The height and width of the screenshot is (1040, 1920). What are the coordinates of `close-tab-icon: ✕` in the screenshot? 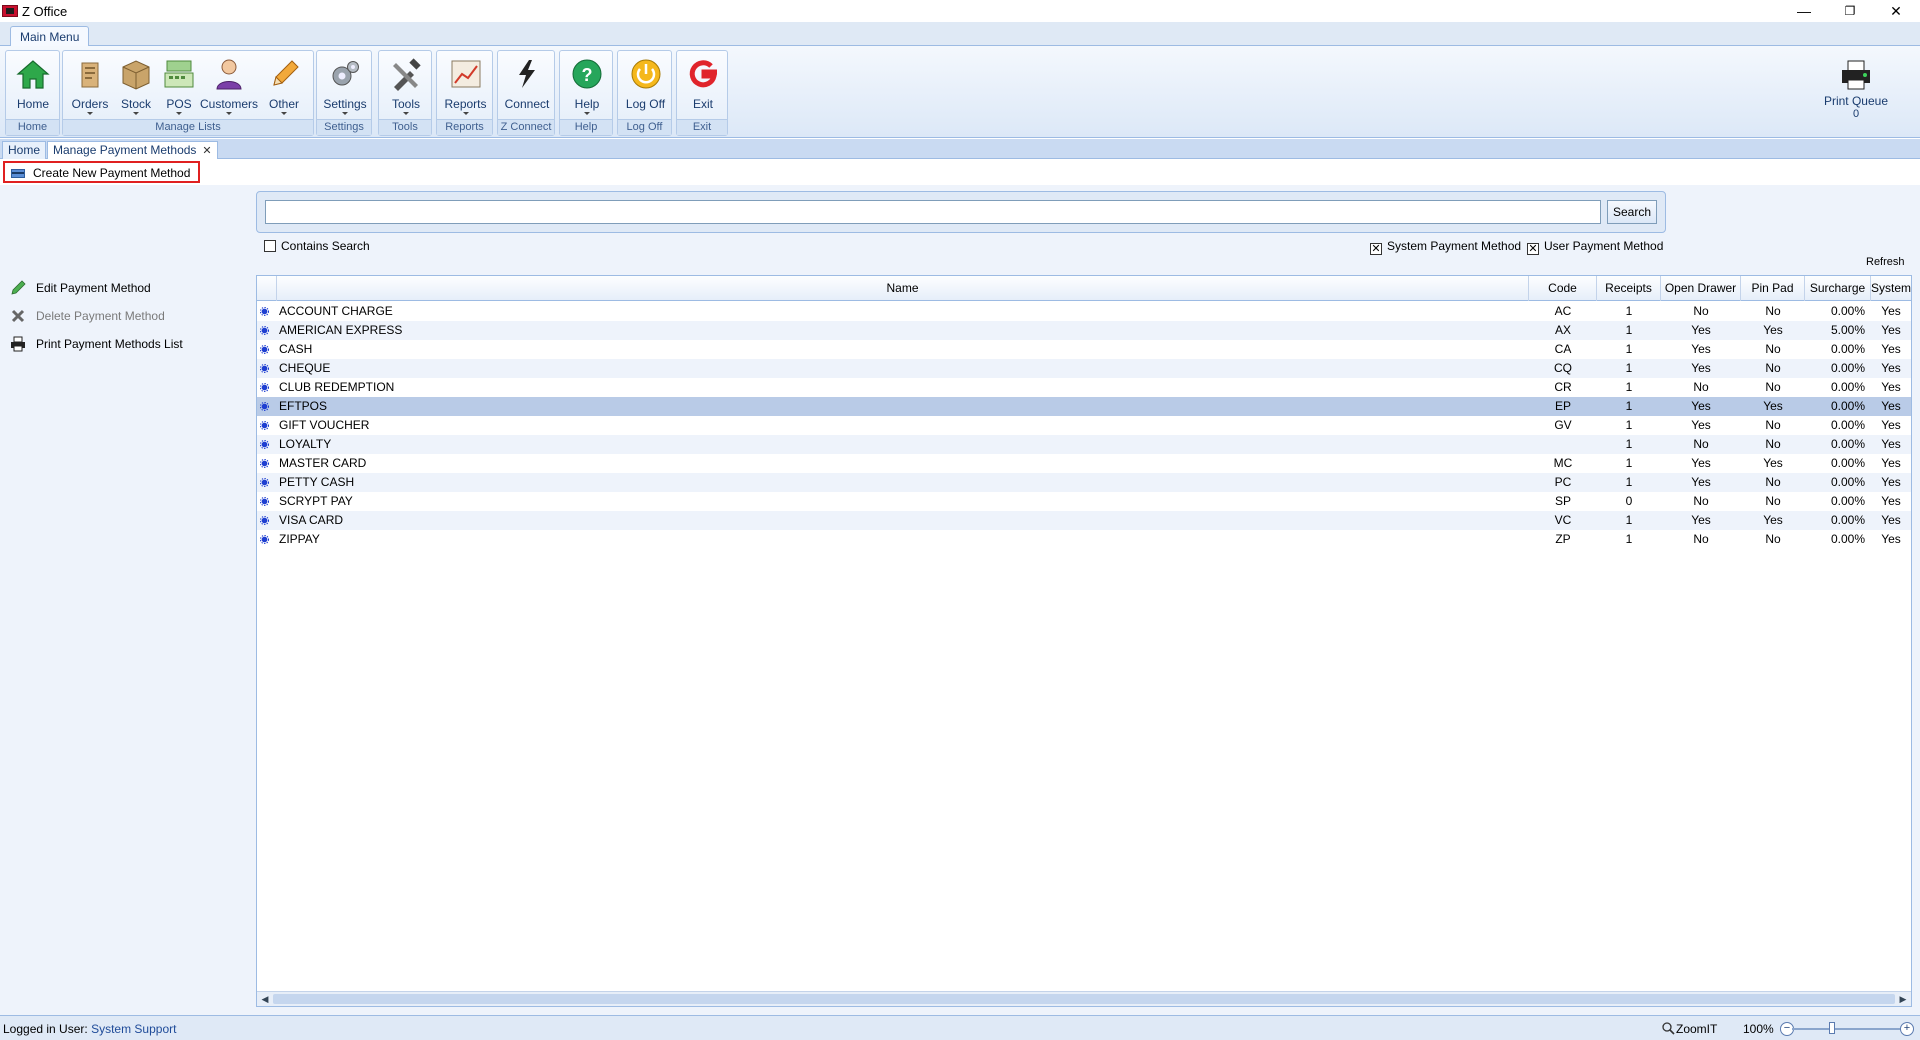 It's located at (206, 151).